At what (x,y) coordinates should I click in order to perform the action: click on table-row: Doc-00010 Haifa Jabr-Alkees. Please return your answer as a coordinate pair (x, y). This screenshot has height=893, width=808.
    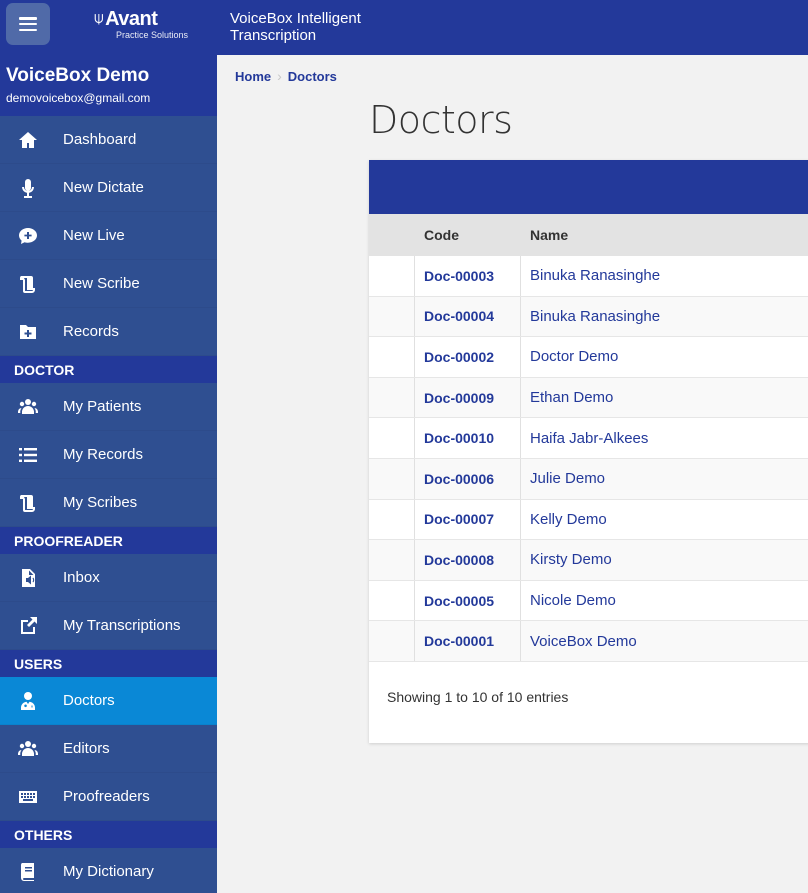
    Looking at the image, I should click on (588, 438).